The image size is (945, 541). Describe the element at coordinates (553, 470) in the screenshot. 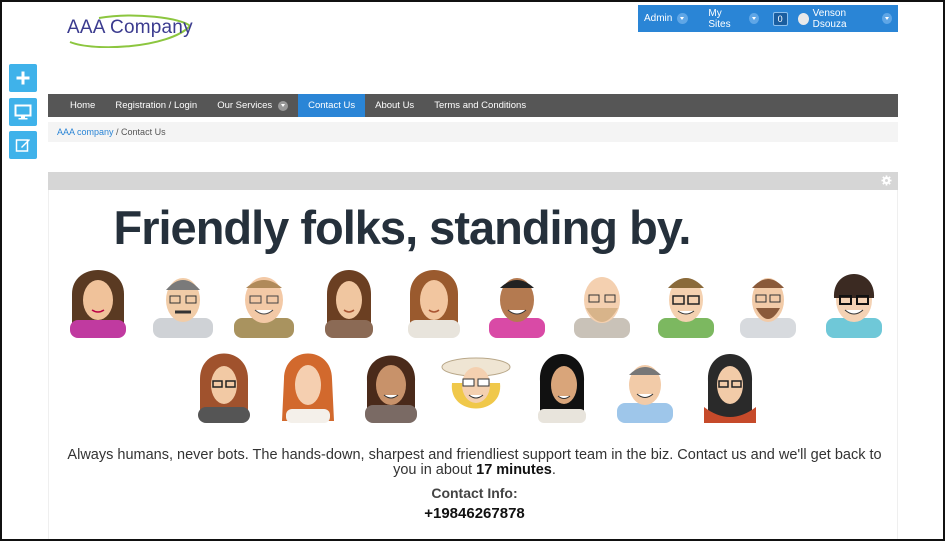

I see `tagline-end: .` at that location.